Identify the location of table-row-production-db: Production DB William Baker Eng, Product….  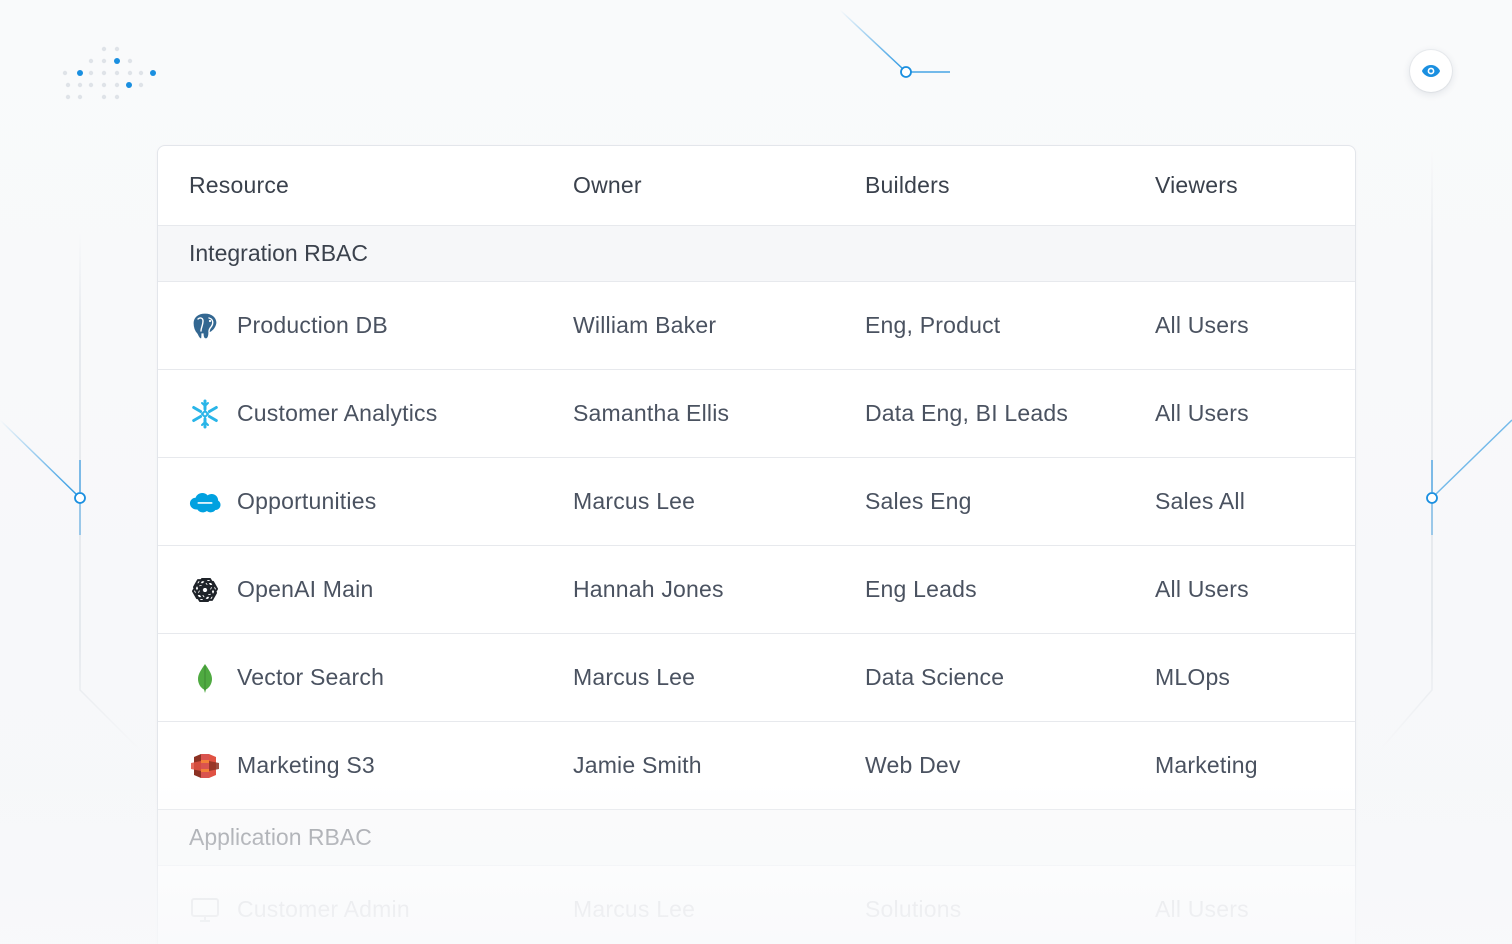
(756, 326).